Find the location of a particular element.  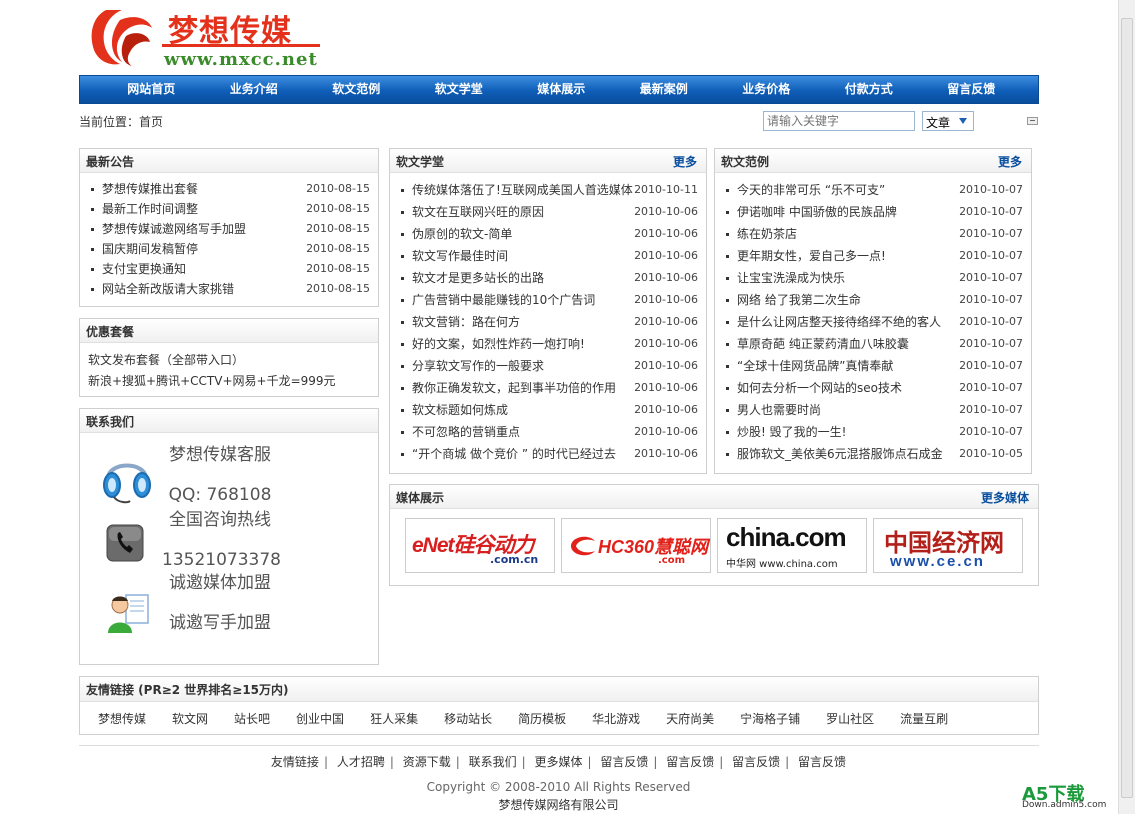

list-item: 软文标题如何炼成 2010-10-06 is located at coordinates (548, 410).